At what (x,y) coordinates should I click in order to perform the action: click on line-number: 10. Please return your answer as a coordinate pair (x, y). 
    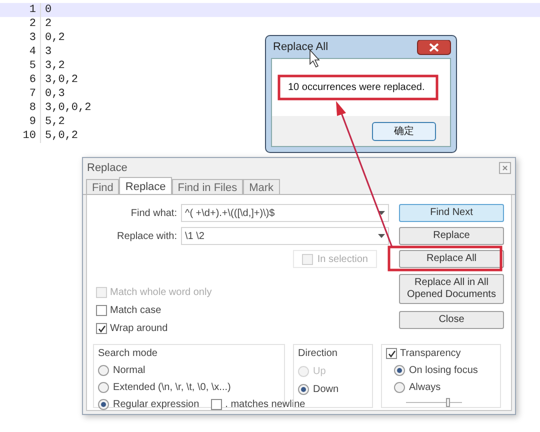
    Looking at the image, I should click on (29, 136).